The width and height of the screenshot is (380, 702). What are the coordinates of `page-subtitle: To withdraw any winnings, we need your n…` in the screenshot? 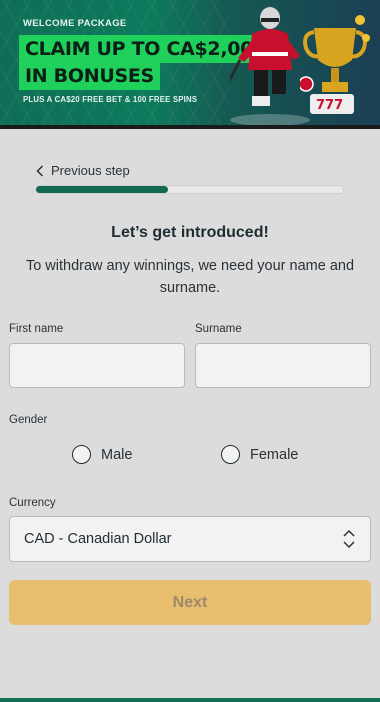 It's located at (190, 277).